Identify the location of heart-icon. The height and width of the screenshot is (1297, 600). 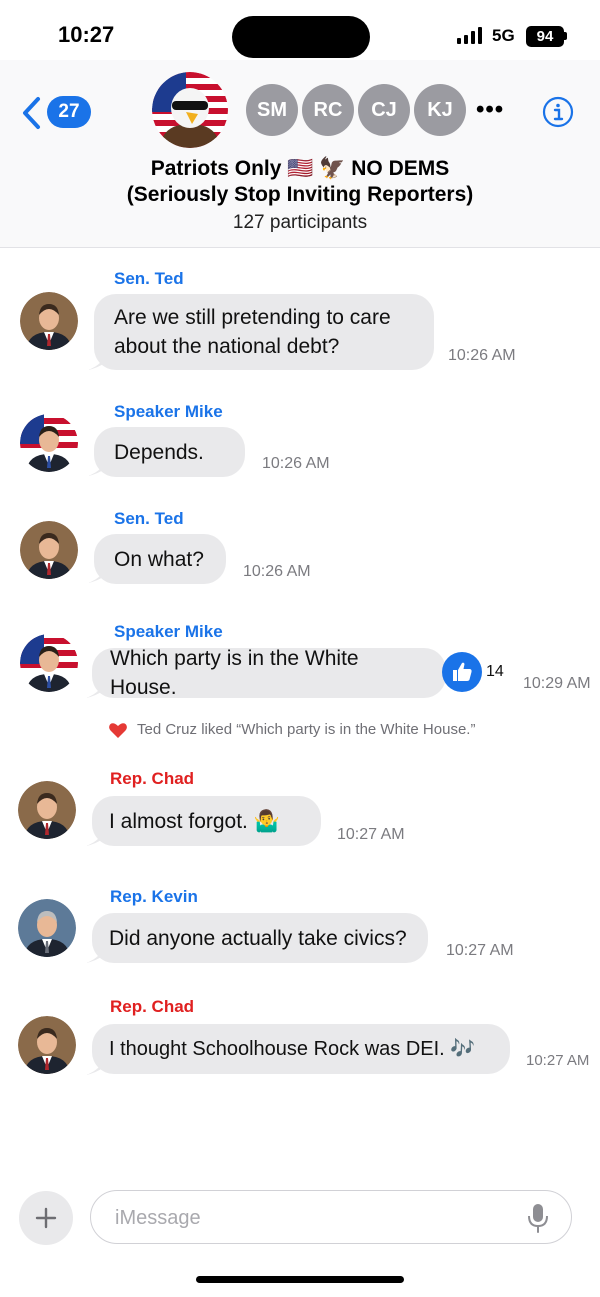
(118, 730).